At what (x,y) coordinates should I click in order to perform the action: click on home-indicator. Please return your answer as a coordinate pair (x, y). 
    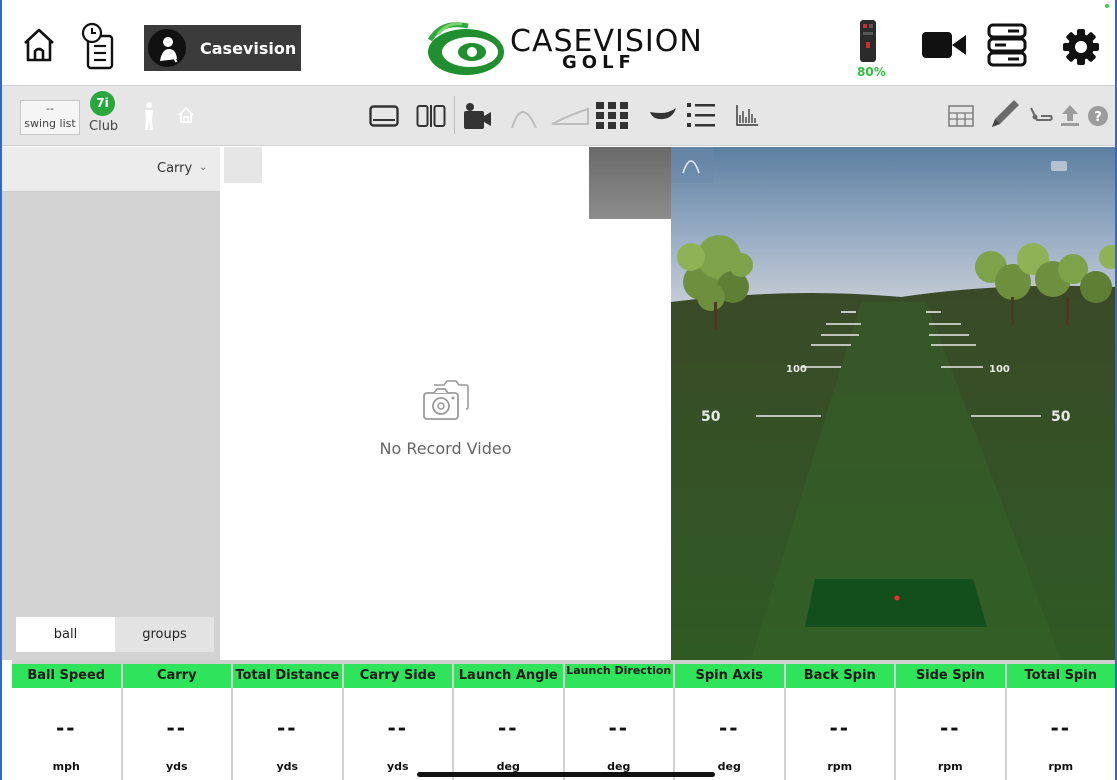
    Looking at the image, I should click on (566, 774).